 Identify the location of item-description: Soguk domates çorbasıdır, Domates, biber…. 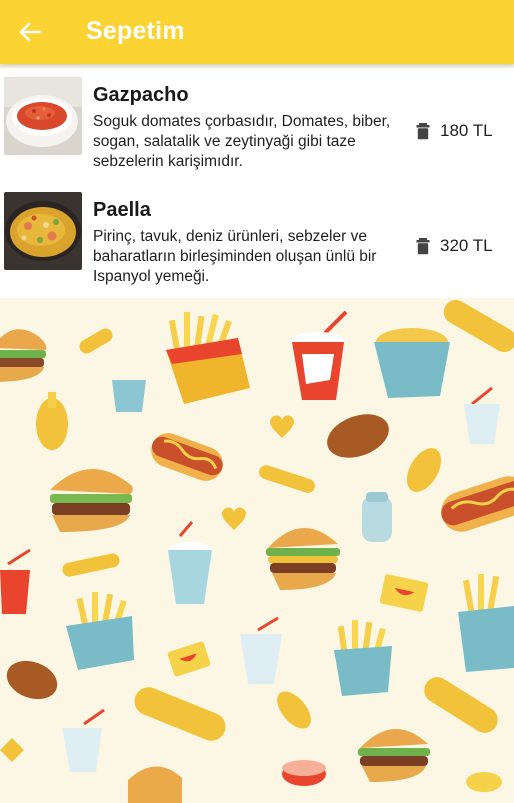
(242, 141).